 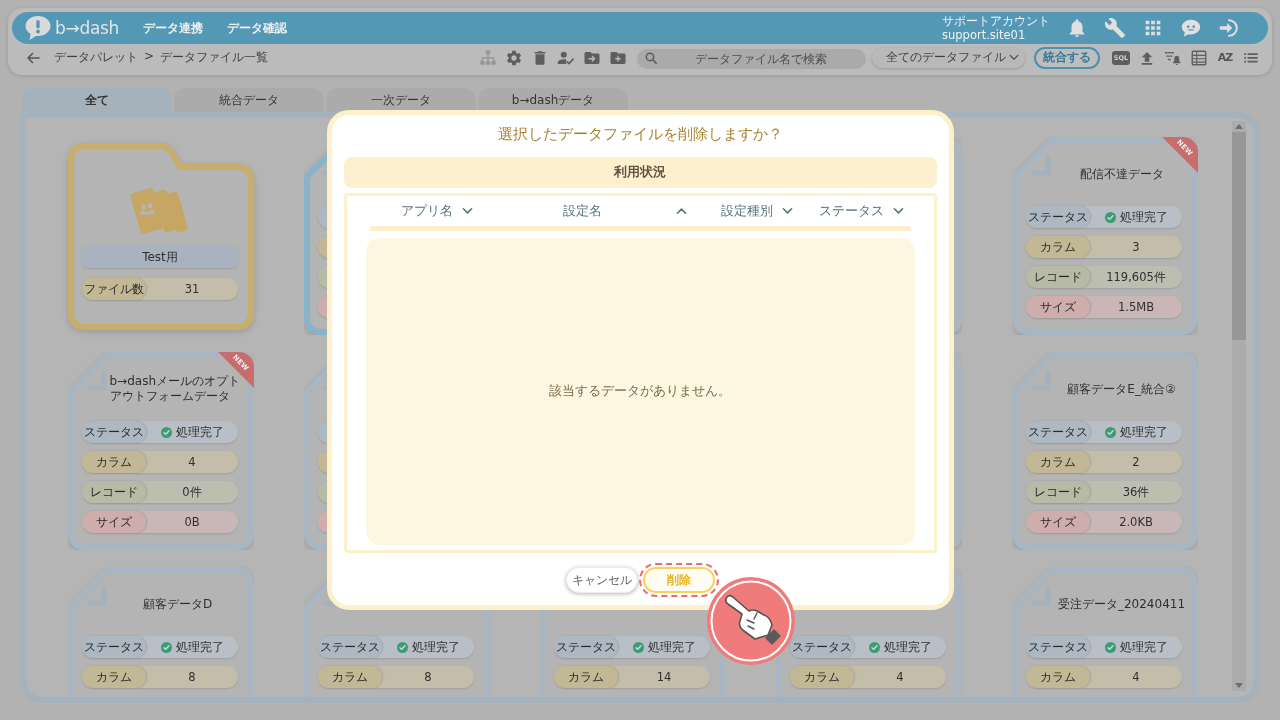 I want to click on stat-value: 36件, so click(x=1136, y=492).